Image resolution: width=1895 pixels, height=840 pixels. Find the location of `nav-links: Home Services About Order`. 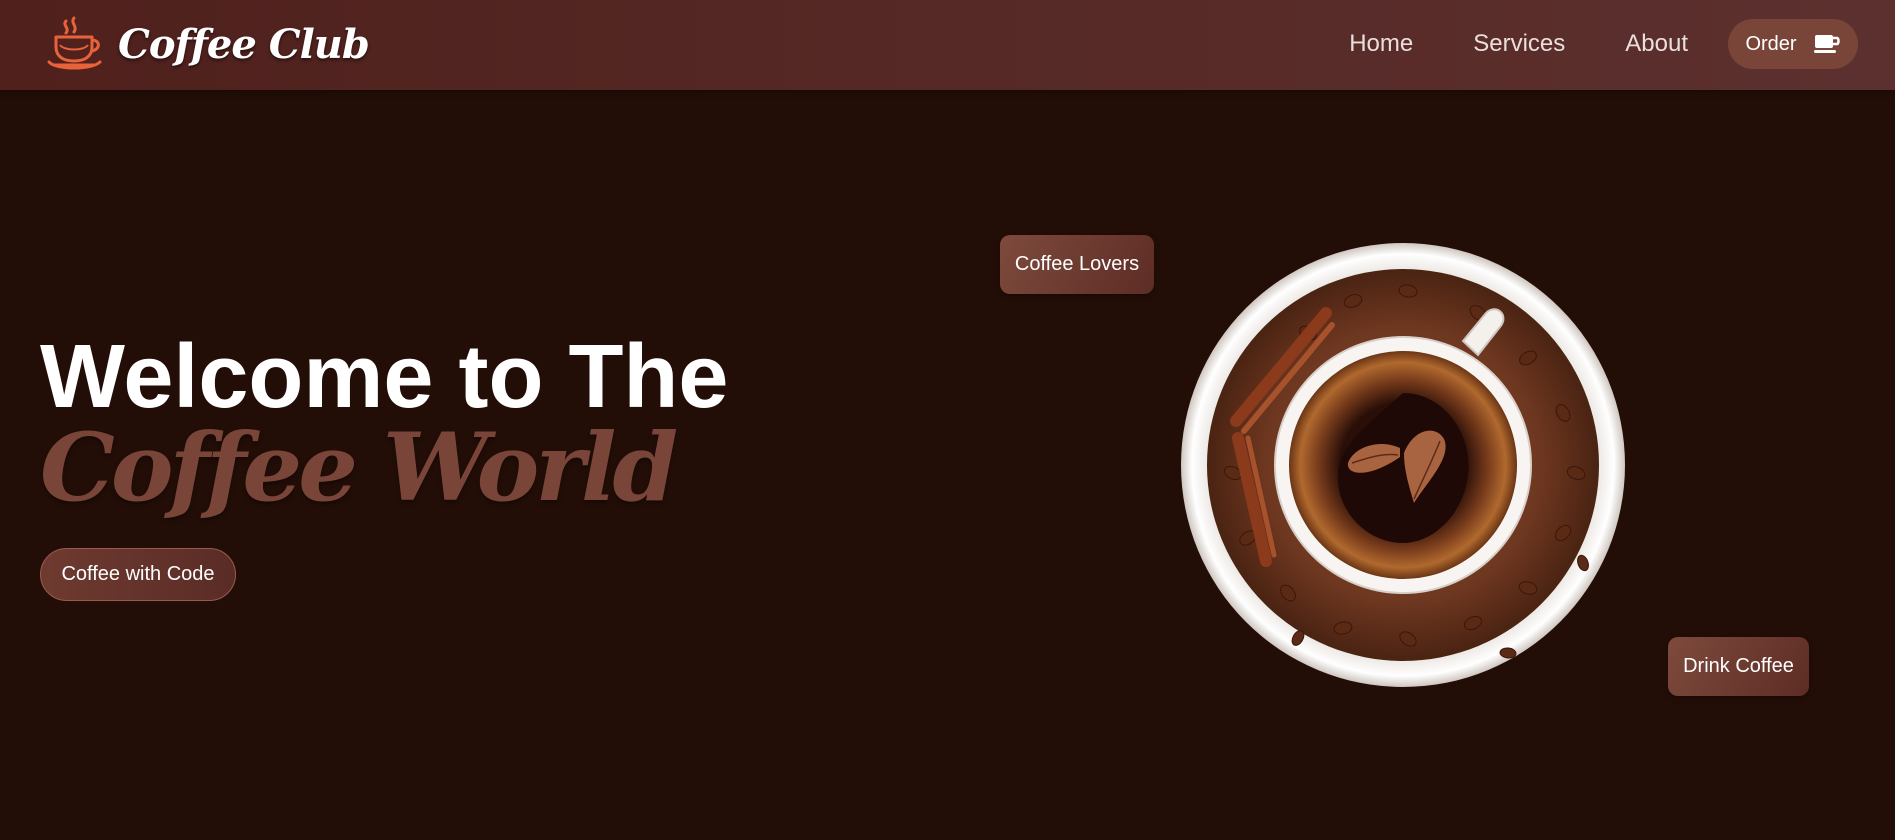

nav-links: Home Services About Order is located at coordinates (1603, 44).